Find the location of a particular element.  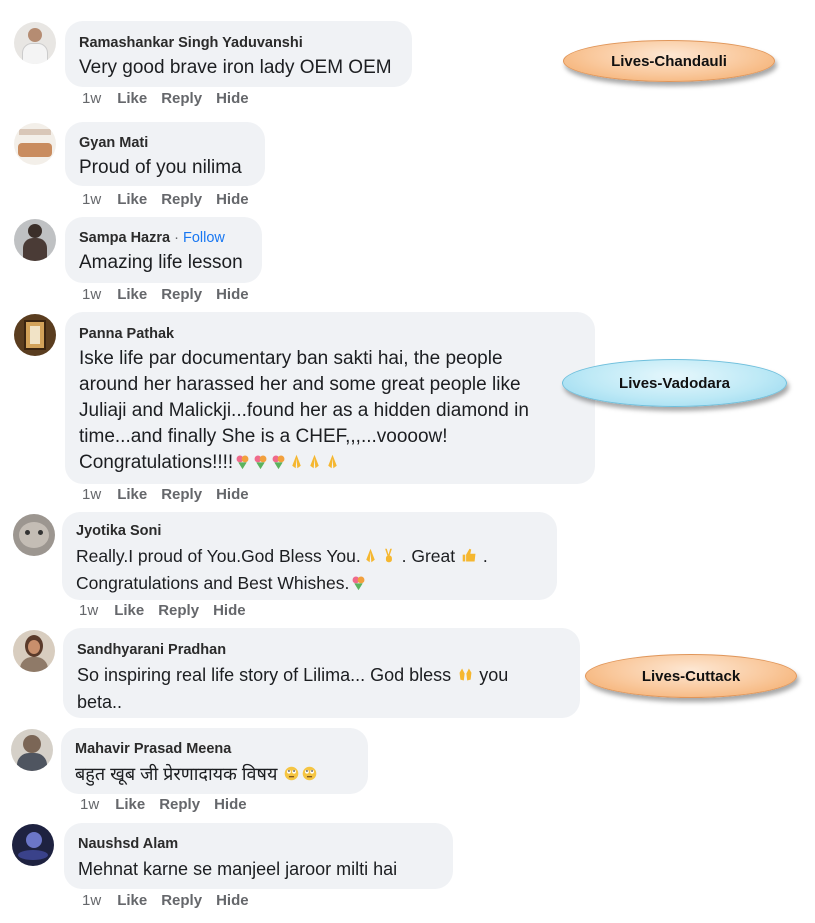

comment-author: Gyan Mati is located at coordinates (165, 143).